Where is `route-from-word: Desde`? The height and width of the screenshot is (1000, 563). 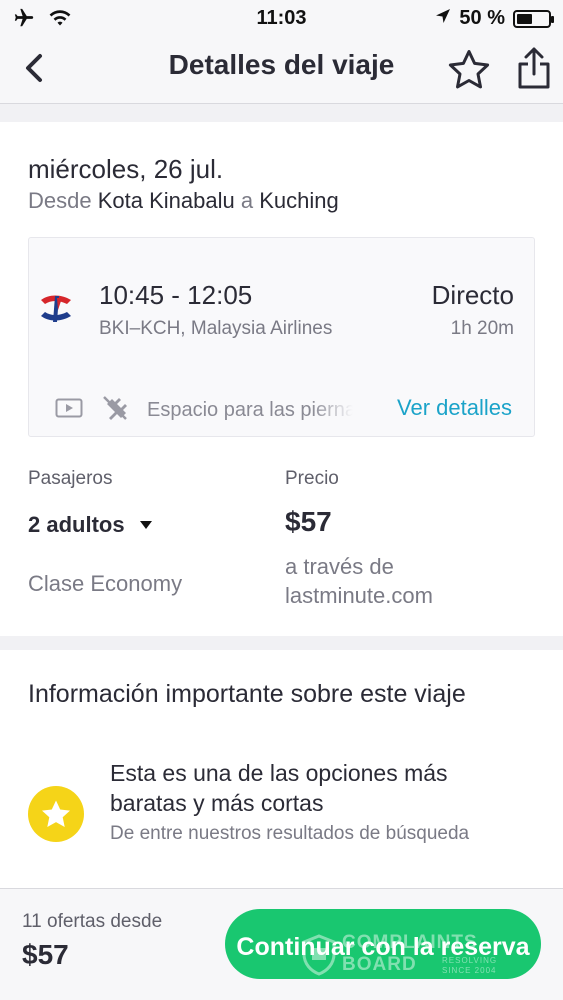 route-from-word: Desde is located at coordinates (60, 200).